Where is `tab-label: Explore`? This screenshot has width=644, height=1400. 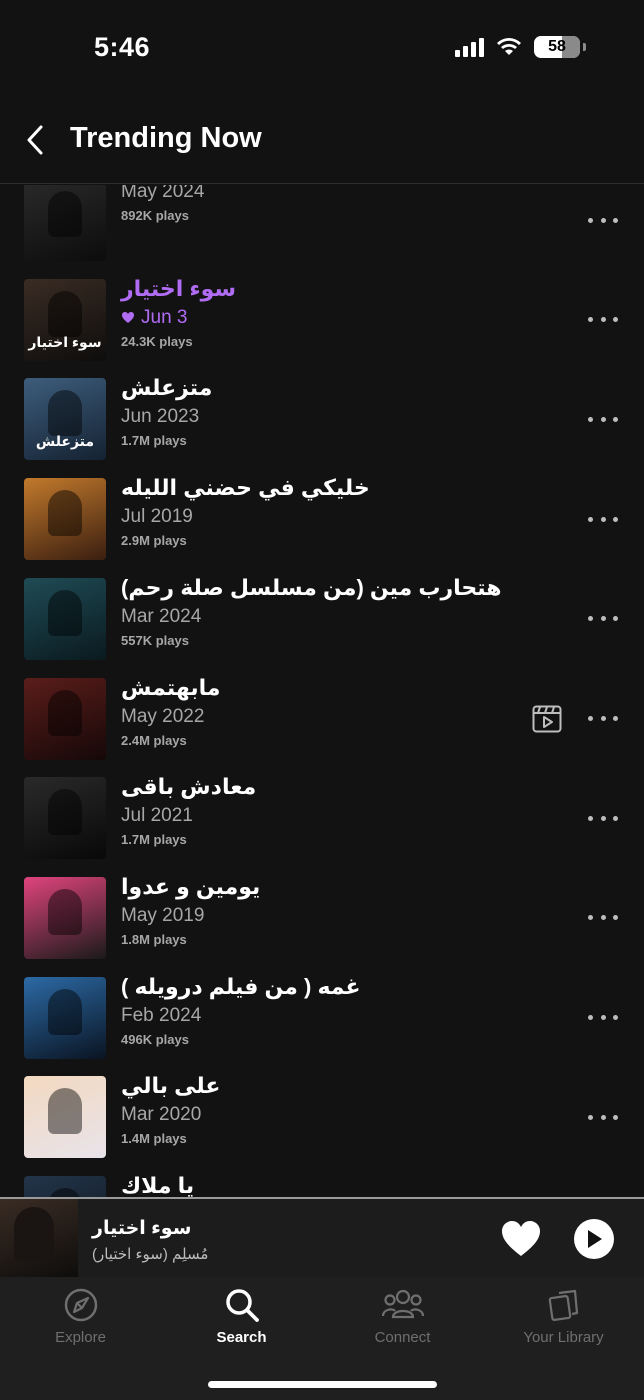 tab-label: Explore is located at coordinates (80, 1337).